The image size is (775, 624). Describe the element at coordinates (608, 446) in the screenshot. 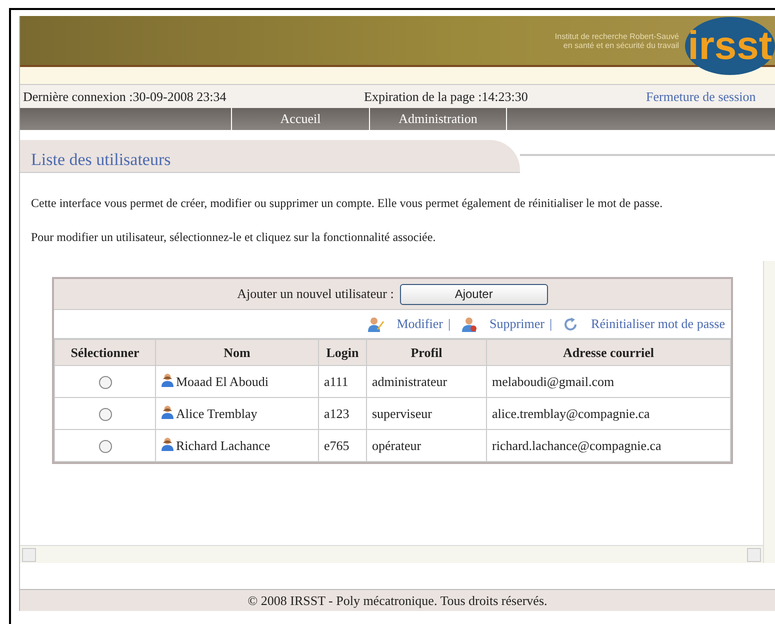

I see `email-cell: richard.lachance@compagnie.ca` at that location.